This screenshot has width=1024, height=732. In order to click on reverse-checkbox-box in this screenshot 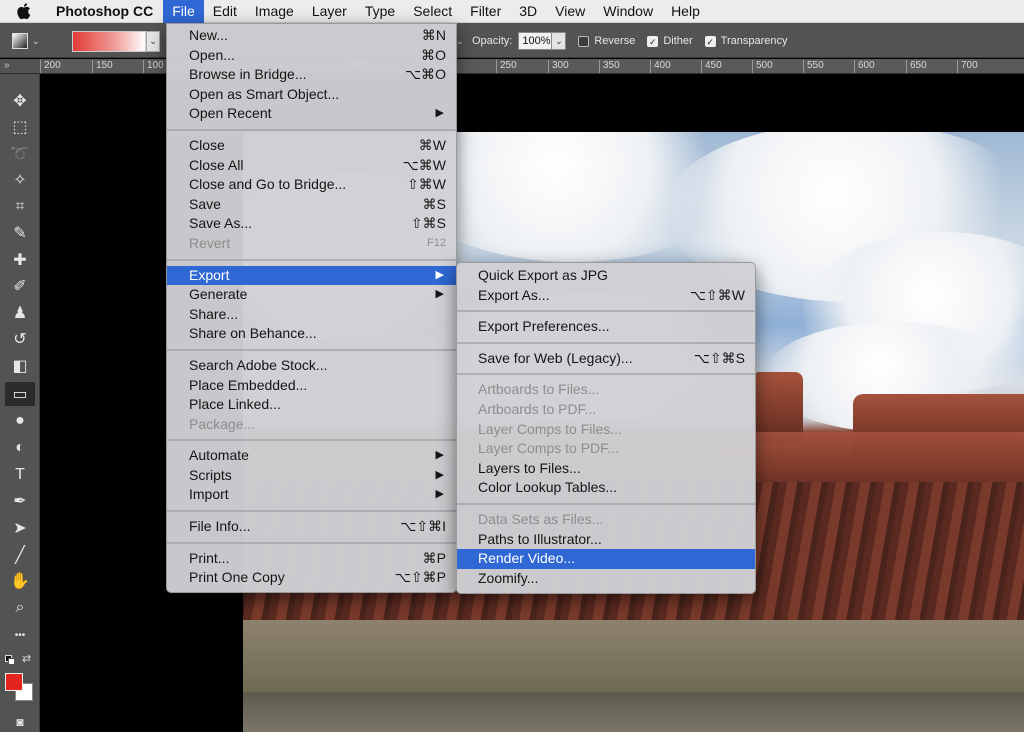, I will do `click(584, 41)`.